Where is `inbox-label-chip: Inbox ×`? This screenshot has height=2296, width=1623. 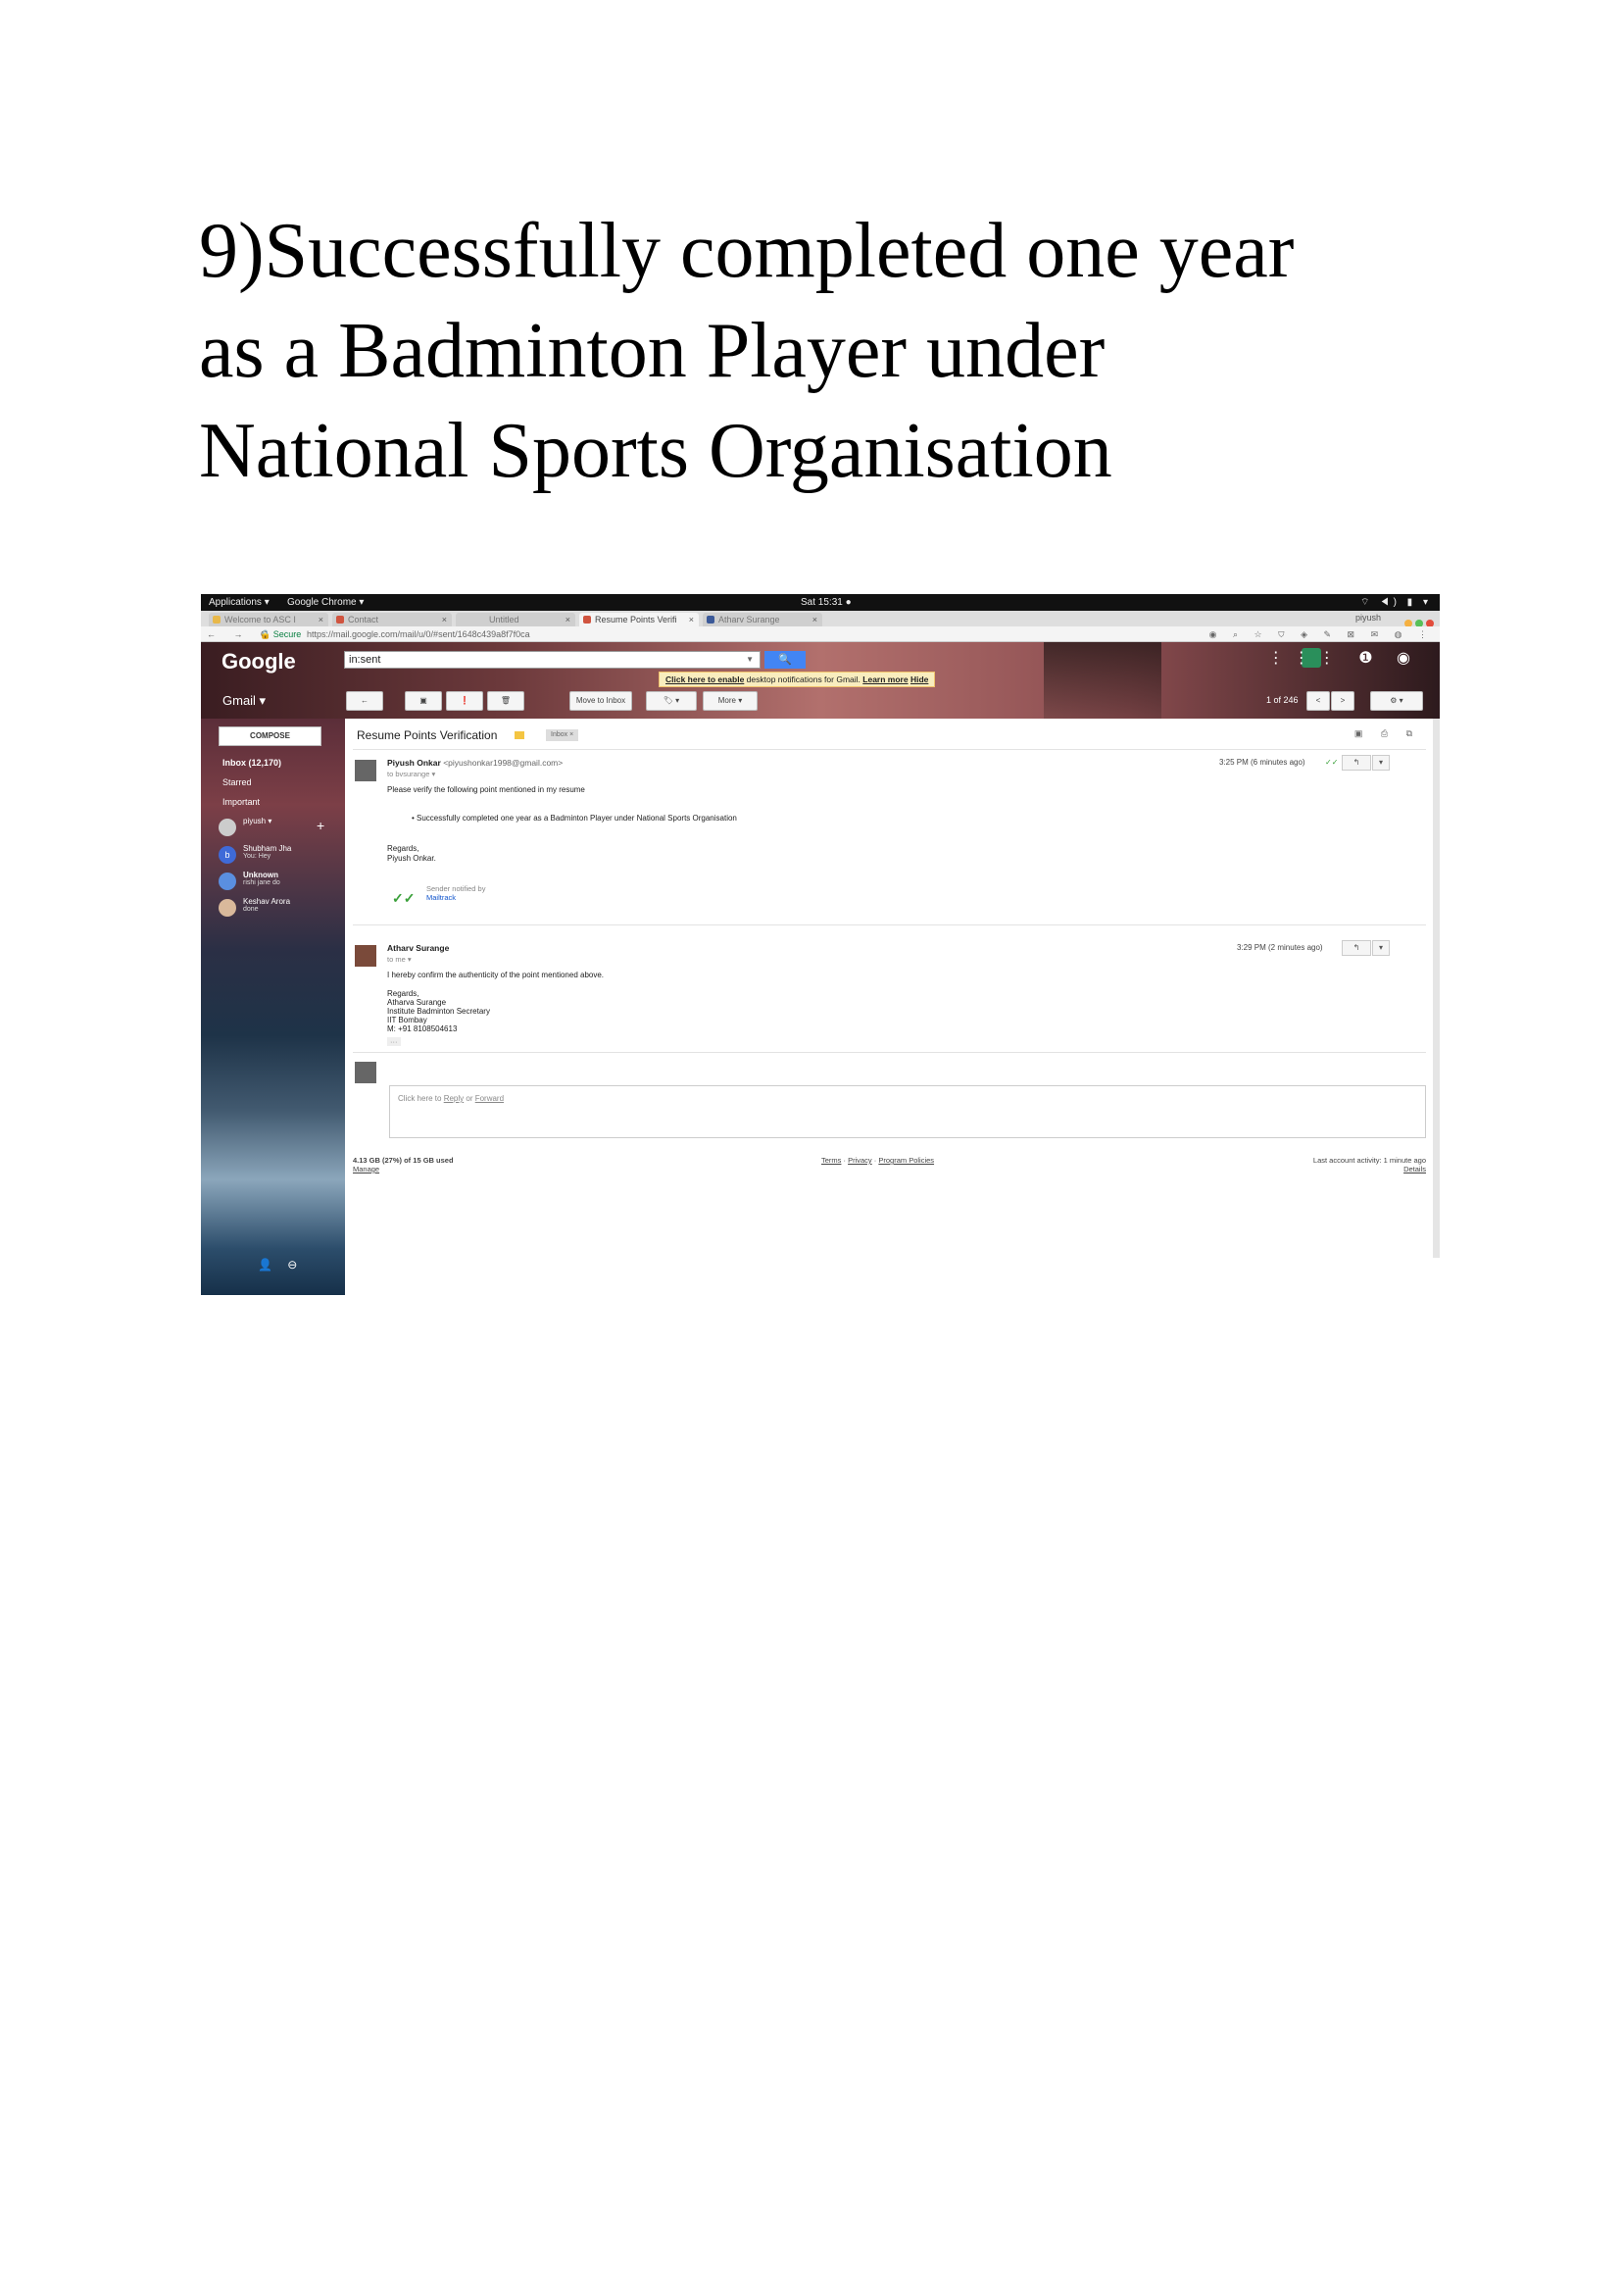 inbox-label-chip: Inbox × is located at coordinates (563, 735).